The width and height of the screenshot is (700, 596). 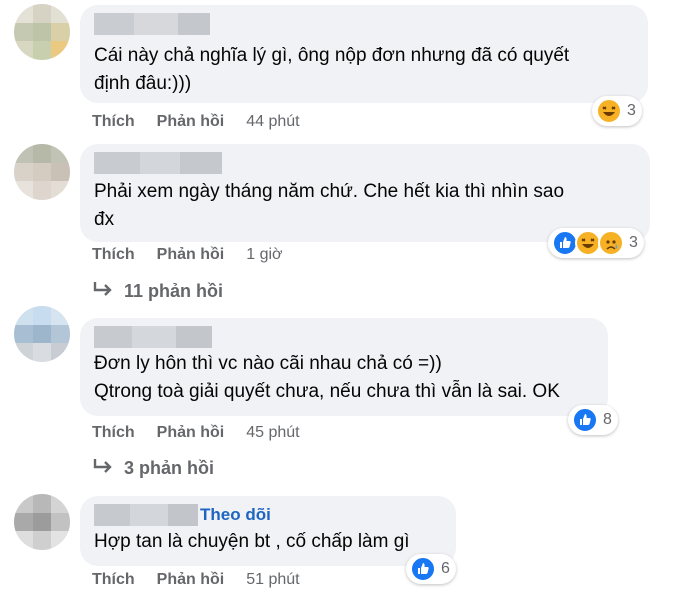 What do you see at coordinates (272, 122) in the screenshot?
I see `timestamp: 44 phút` at bounding box center [272, 122].